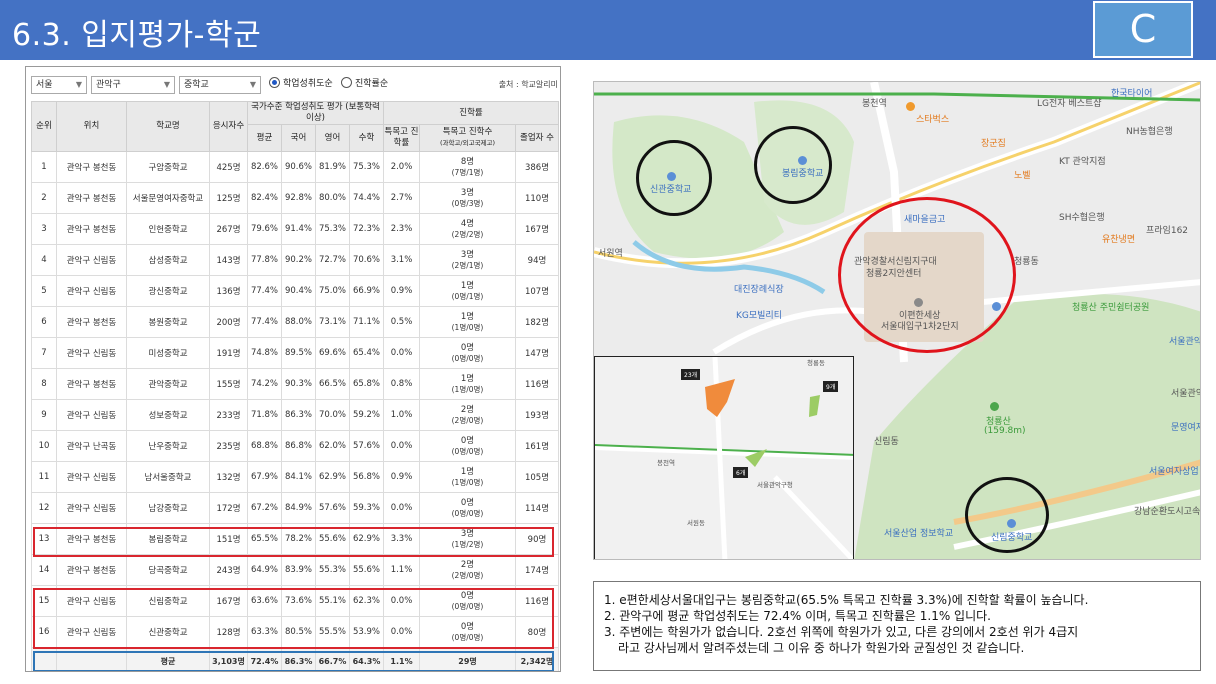  What do you see at coordinates (298, 198) in the screenshot?
I see `cell-korean: 92.8%` at bounding box center [298, 198].